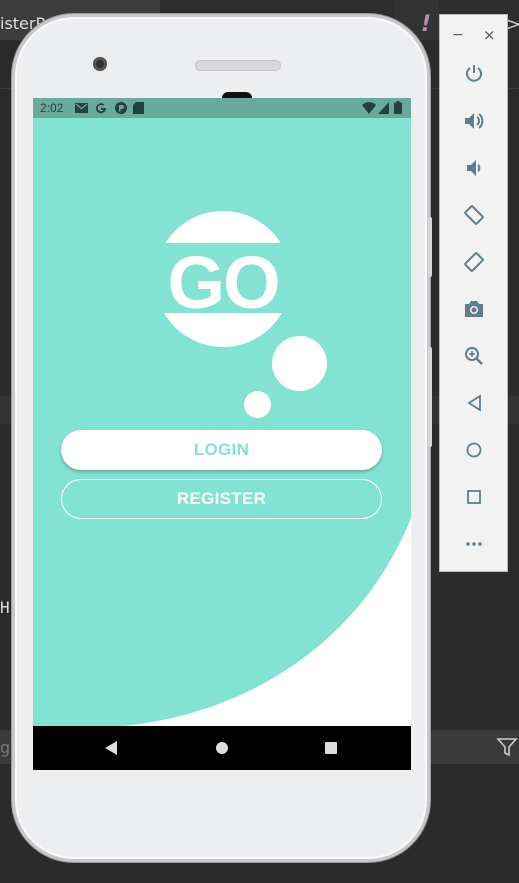 The height and width of the screenshot is (883, 519). Describe the element at coordinates (238, 65) in the screenshot. I see `earpiece-speaker` at that location.